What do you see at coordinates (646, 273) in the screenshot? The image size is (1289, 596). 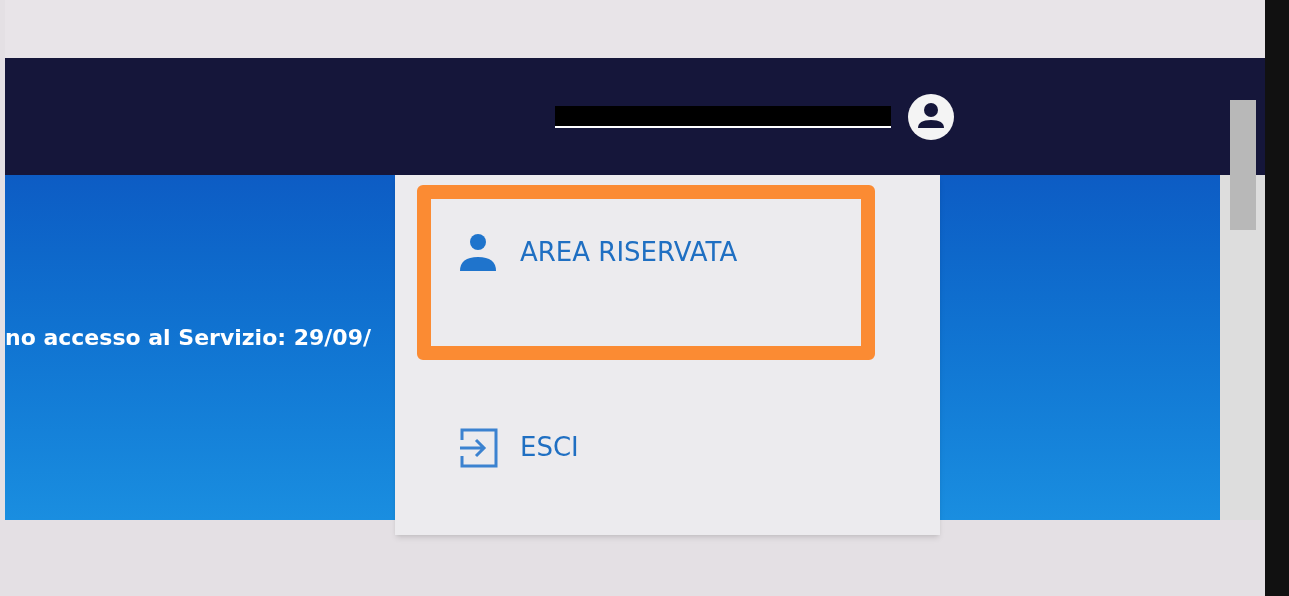 I see `menu-item: AREA RISERVATA` at bounding box center [646, 273].